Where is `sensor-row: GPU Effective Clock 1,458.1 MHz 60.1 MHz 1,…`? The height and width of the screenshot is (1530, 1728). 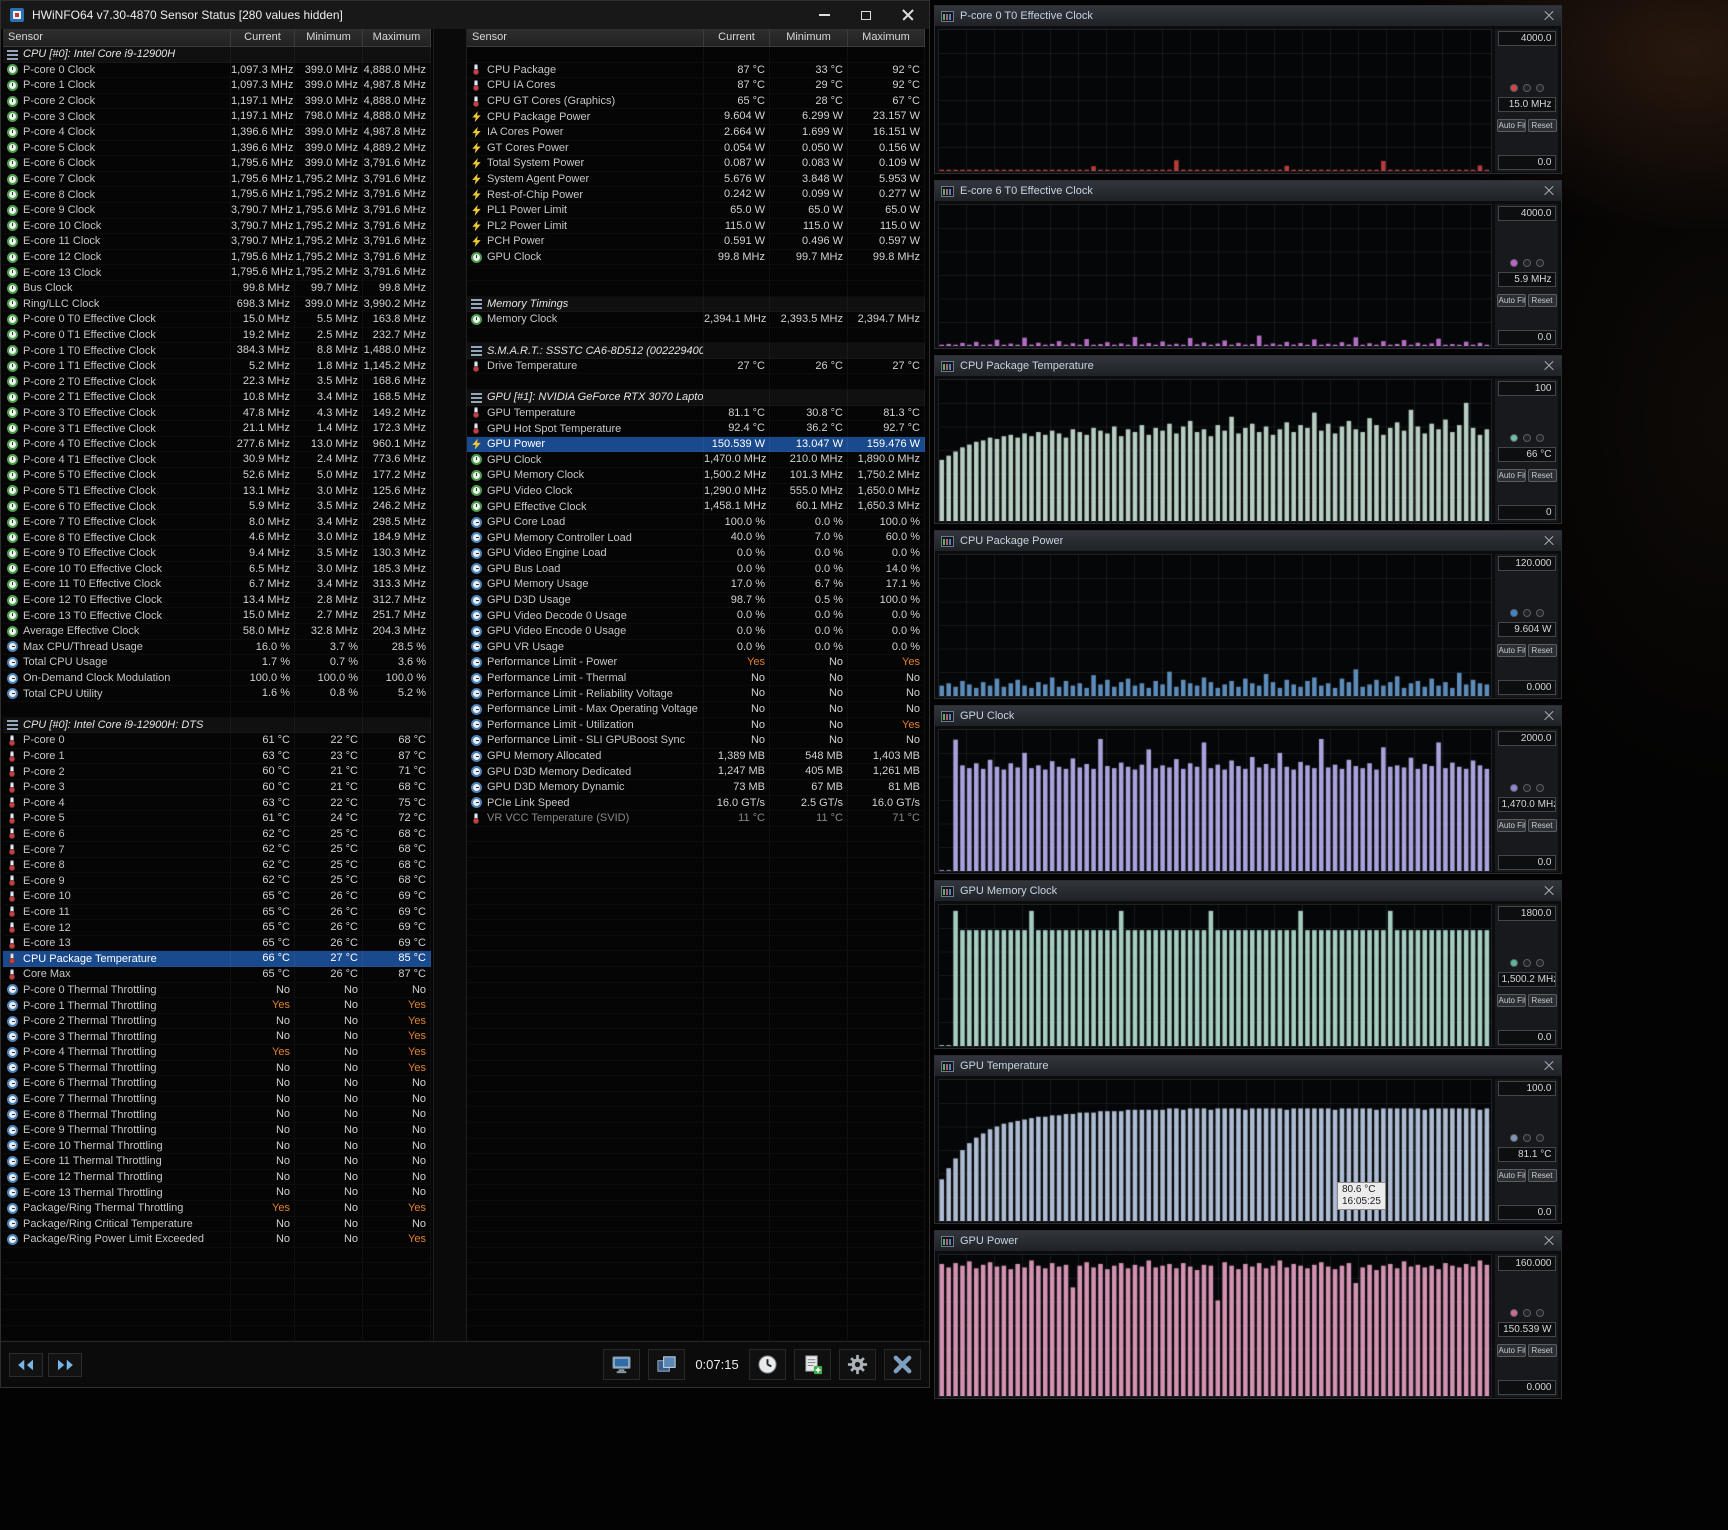 sensor-row: GPU Effective Clock 1,458.1 MHz 60.1 MHz 1,… is located at coordinates (696, 507).